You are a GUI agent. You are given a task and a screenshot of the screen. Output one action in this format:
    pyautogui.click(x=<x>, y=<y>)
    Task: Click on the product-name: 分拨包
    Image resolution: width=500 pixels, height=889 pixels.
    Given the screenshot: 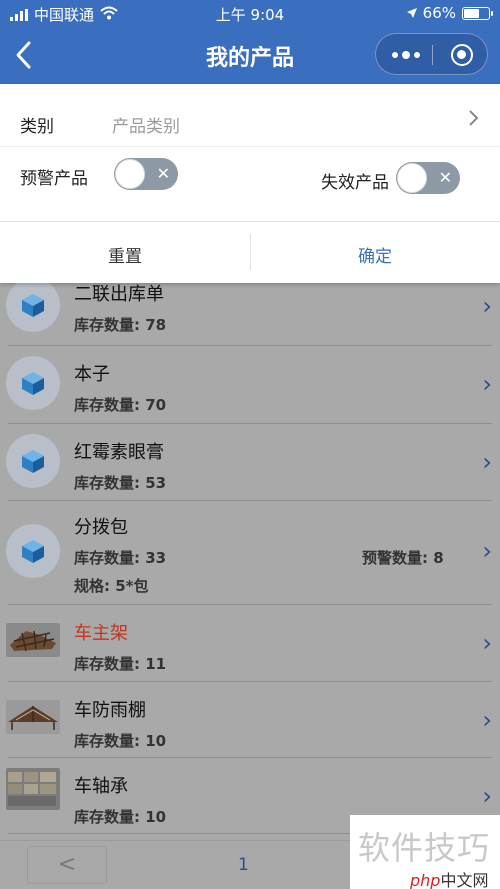 What is the action you would take?
    pyautogui.click(x=101, y=527)
    